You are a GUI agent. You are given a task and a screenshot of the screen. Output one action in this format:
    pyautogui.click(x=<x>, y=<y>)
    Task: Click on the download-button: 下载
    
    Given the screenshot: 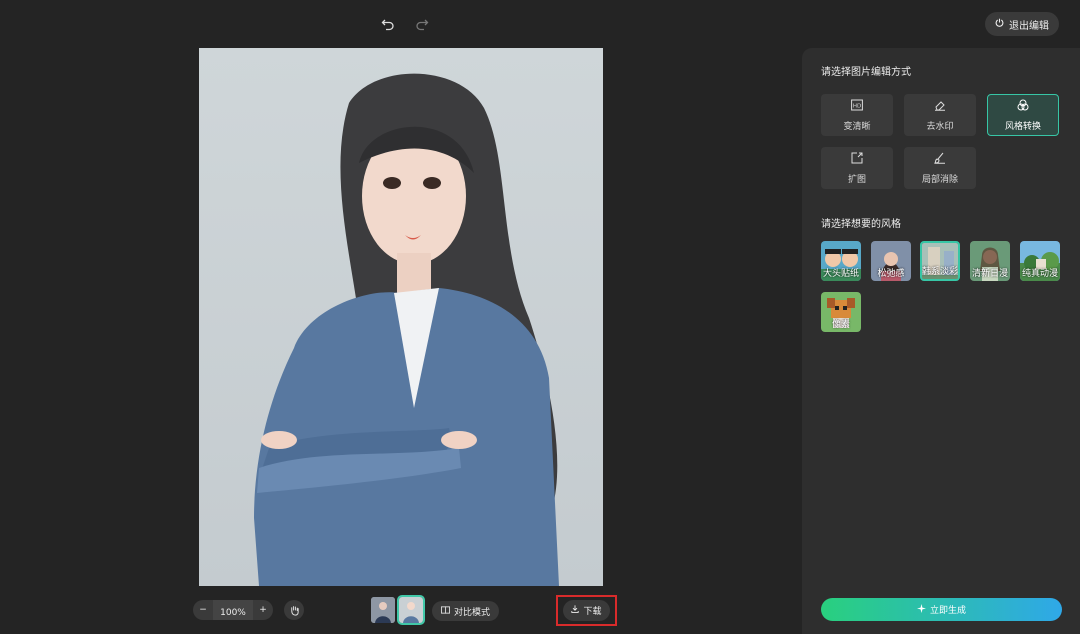 What is the action you would take?
    pyautogui.click(x=586, y=610)
    